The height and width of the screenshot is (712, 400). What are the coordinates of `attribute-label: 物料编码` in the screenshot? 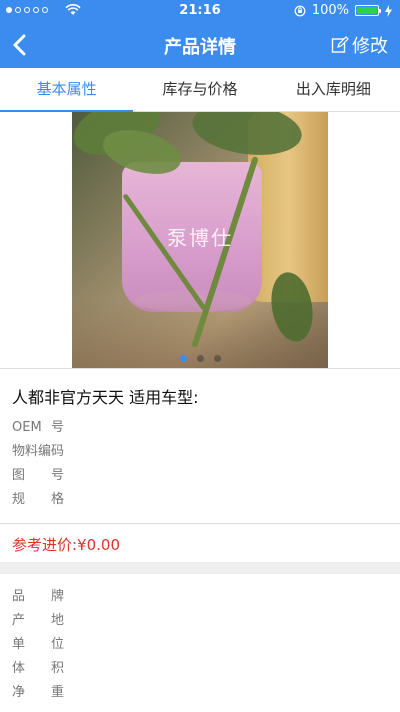 It's located at (38, 451).